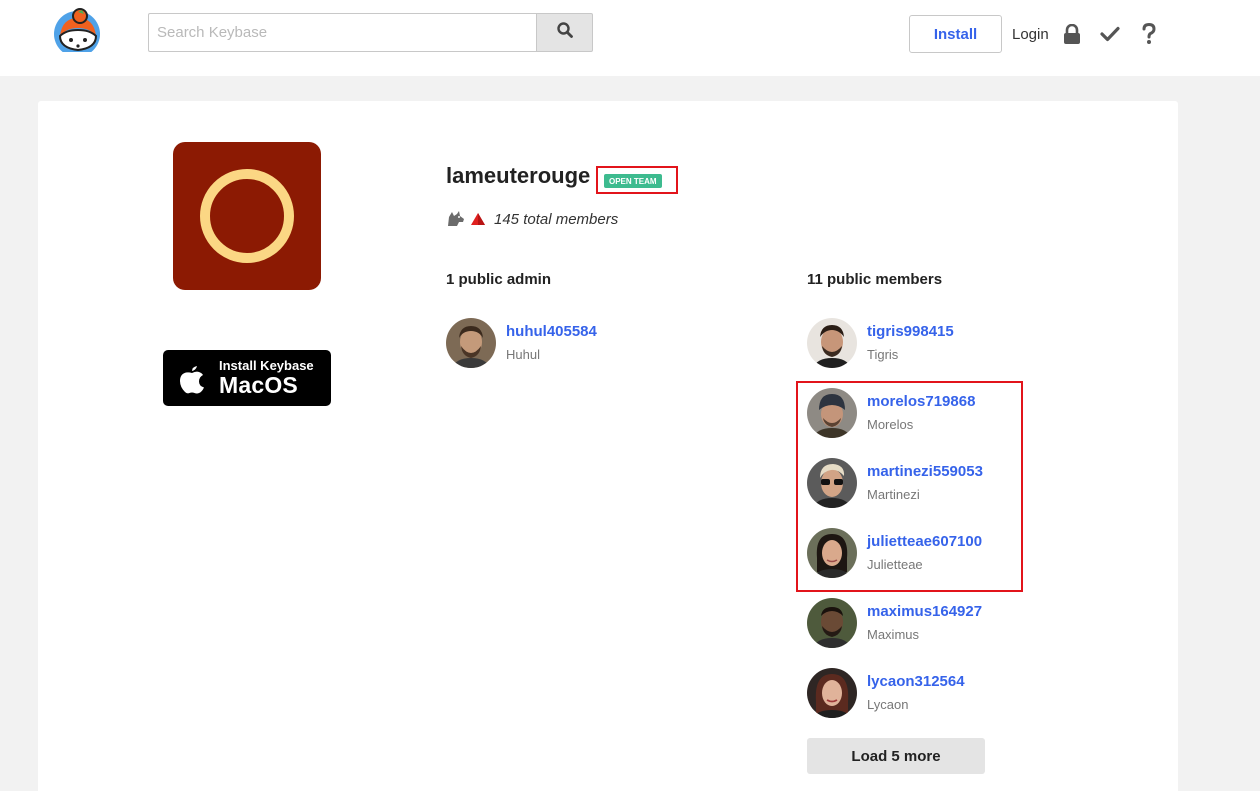  I want to click on search-bar, so click(370, 32).